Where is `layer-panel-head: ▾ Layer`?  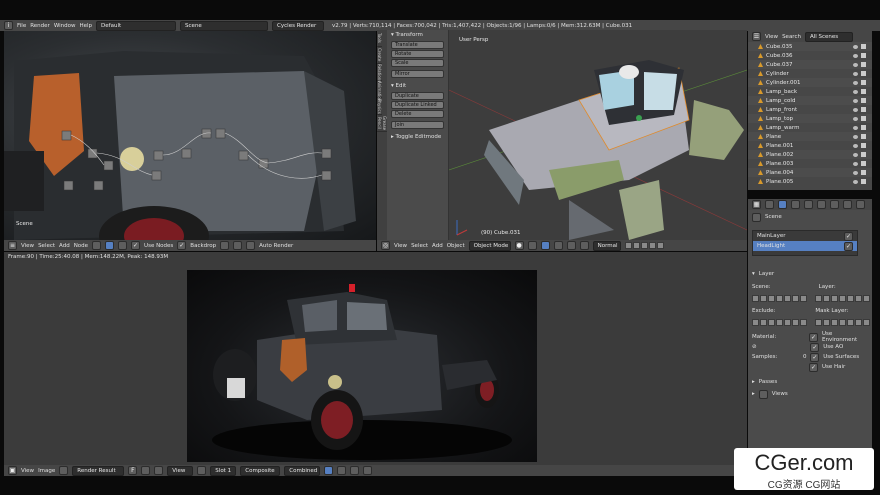 layer-panel-head: ▾ Layer is located at coordinates (810, 274).